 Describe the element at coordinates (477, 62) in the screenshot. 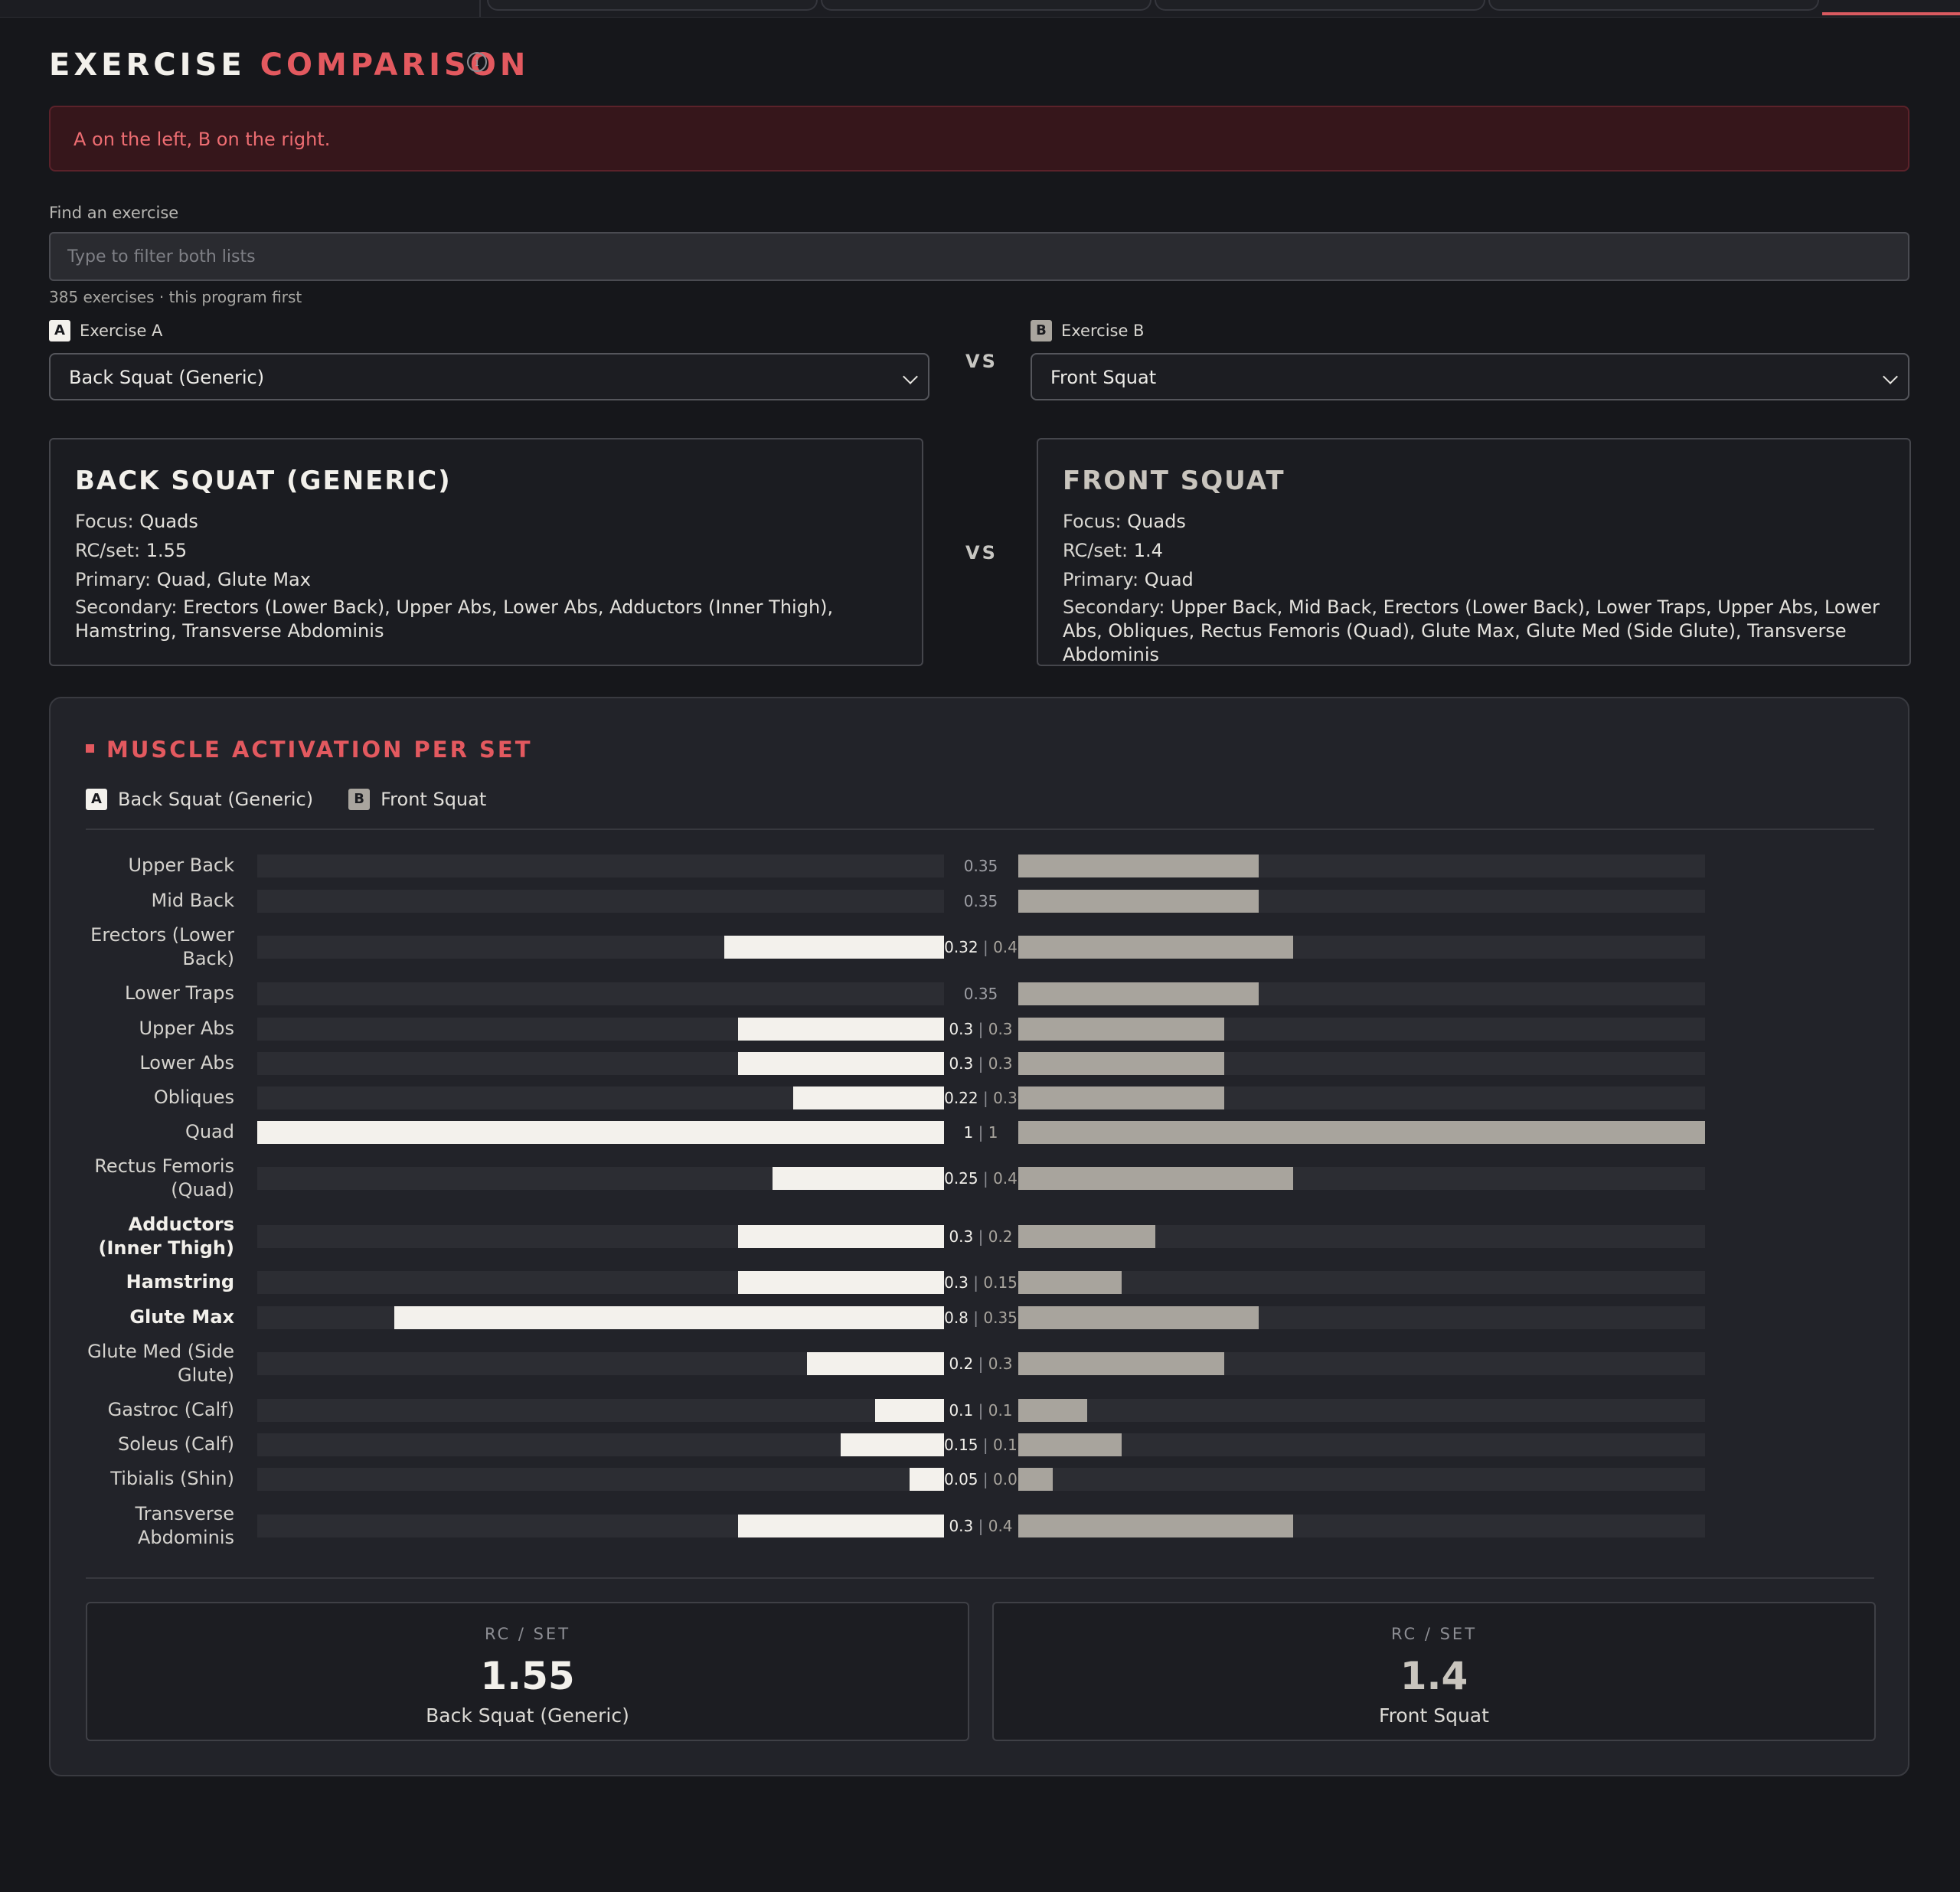

I see `info-icon: i` at that location.